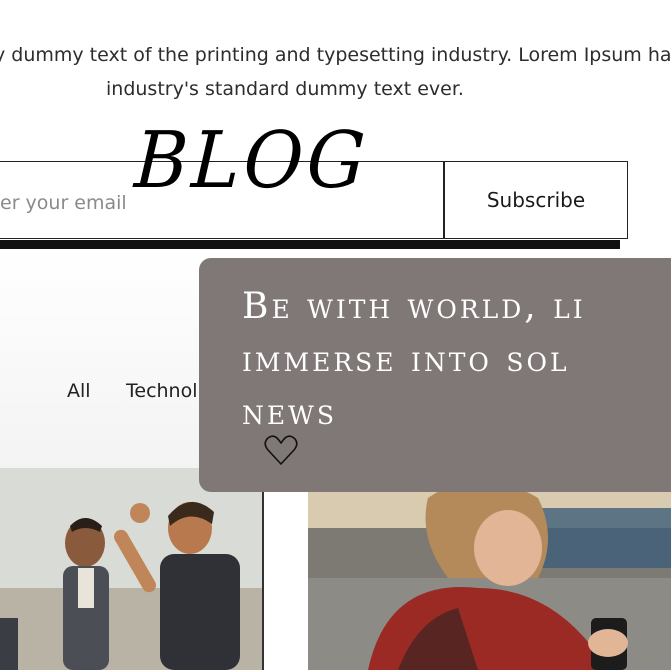 This screenshot has width=671, height=670. Describe the element at coordinates (414, 306) in the screenshot. I see `banner-line-1: Be with world, li` at that location.